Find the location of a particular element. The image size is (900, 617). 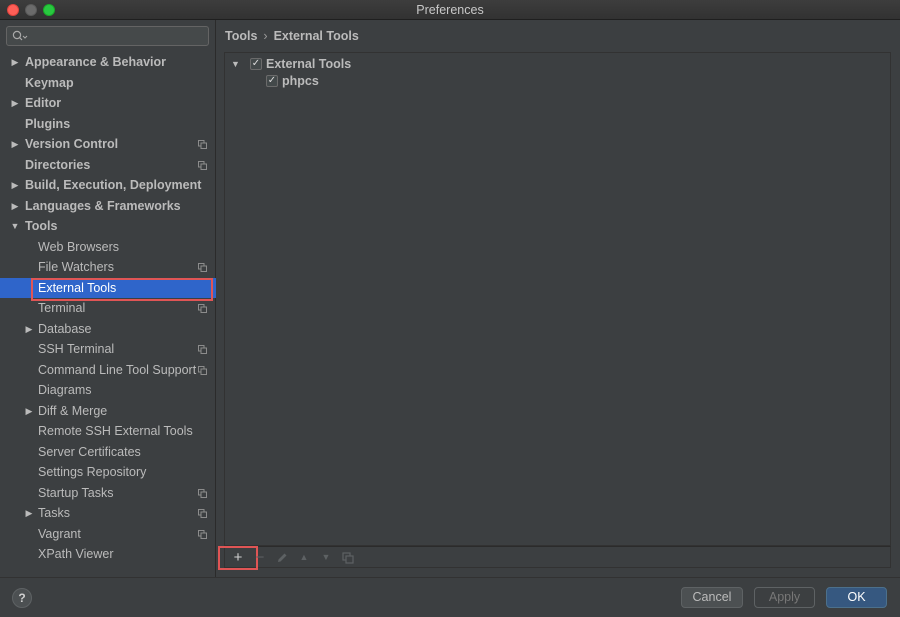

help-button: ? is located at coordinates (22, 598).